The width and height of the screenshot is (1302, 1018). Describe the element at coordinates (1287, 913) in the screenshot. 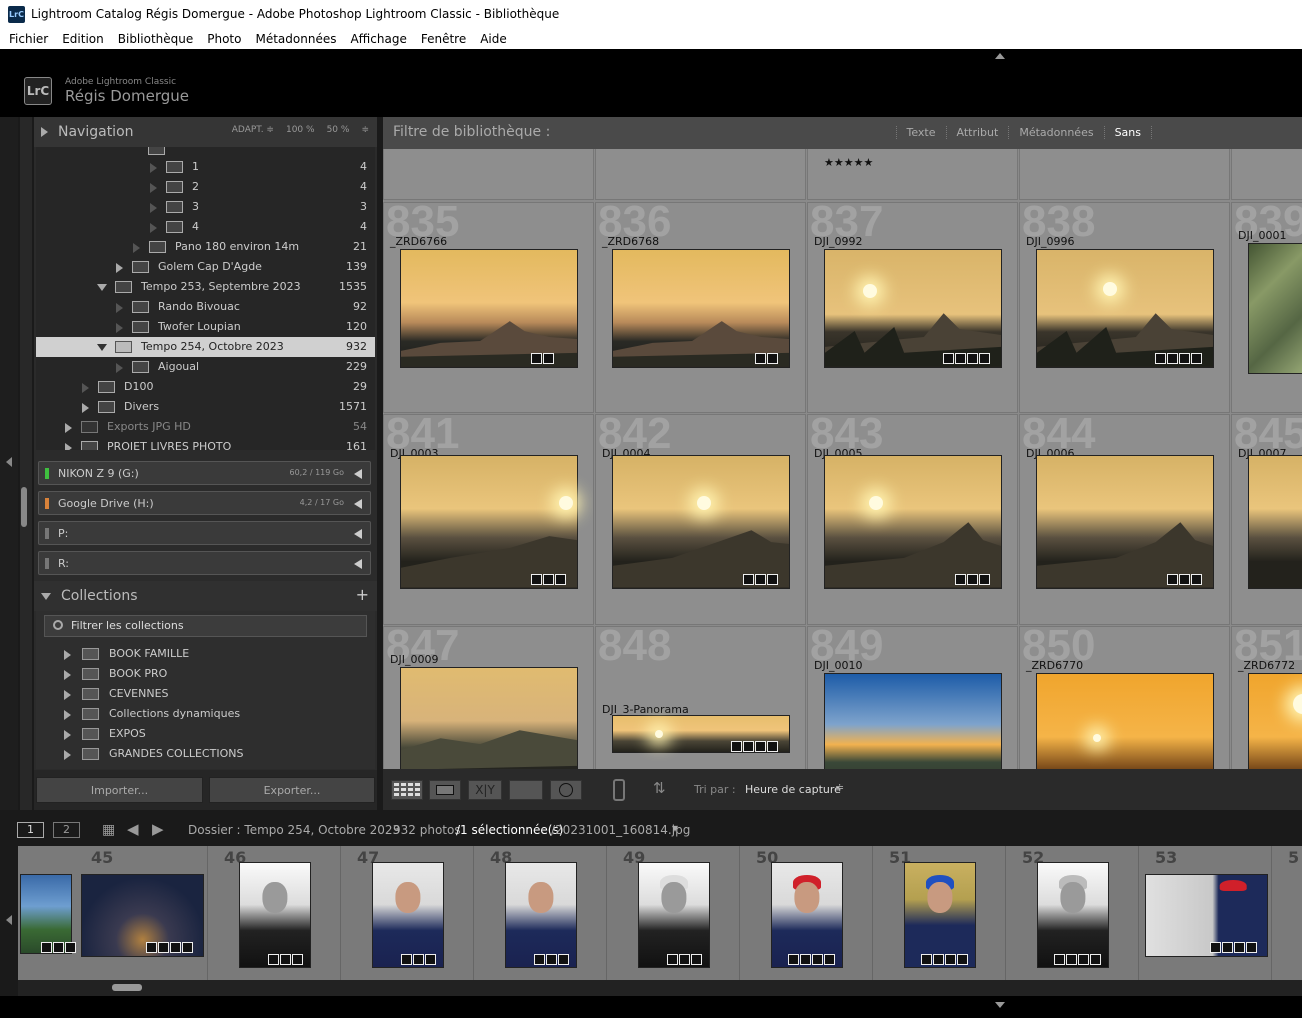

I see `filmstrip-cell-partial: 5` at that location.